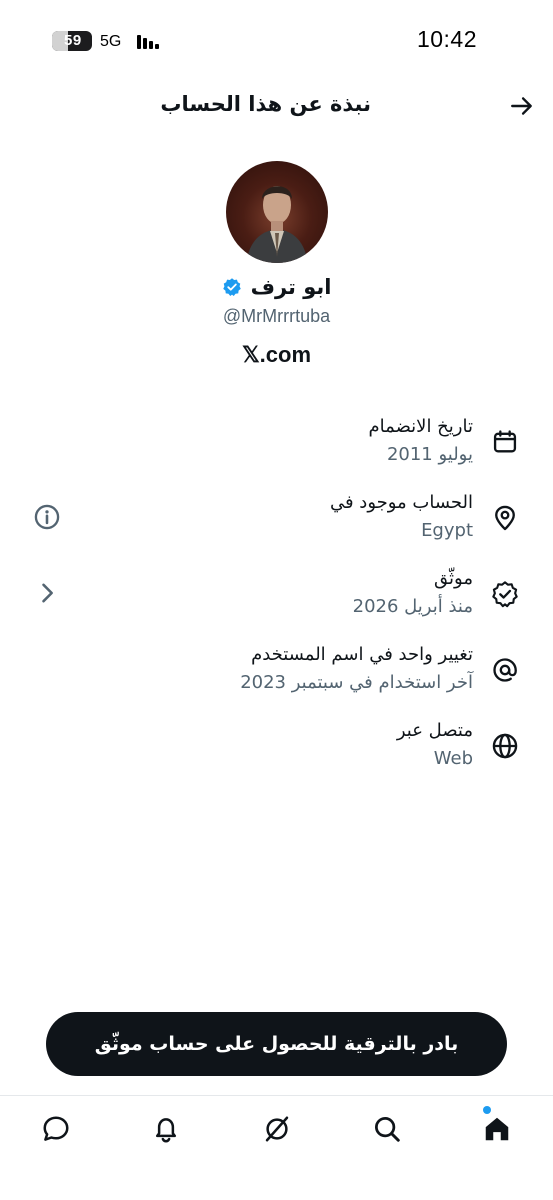 The image size is (553, 1200). What do you see at coordinates (505, 441) in the screenshot?
I see `calendar-icon` at bounding box center [505, 441].